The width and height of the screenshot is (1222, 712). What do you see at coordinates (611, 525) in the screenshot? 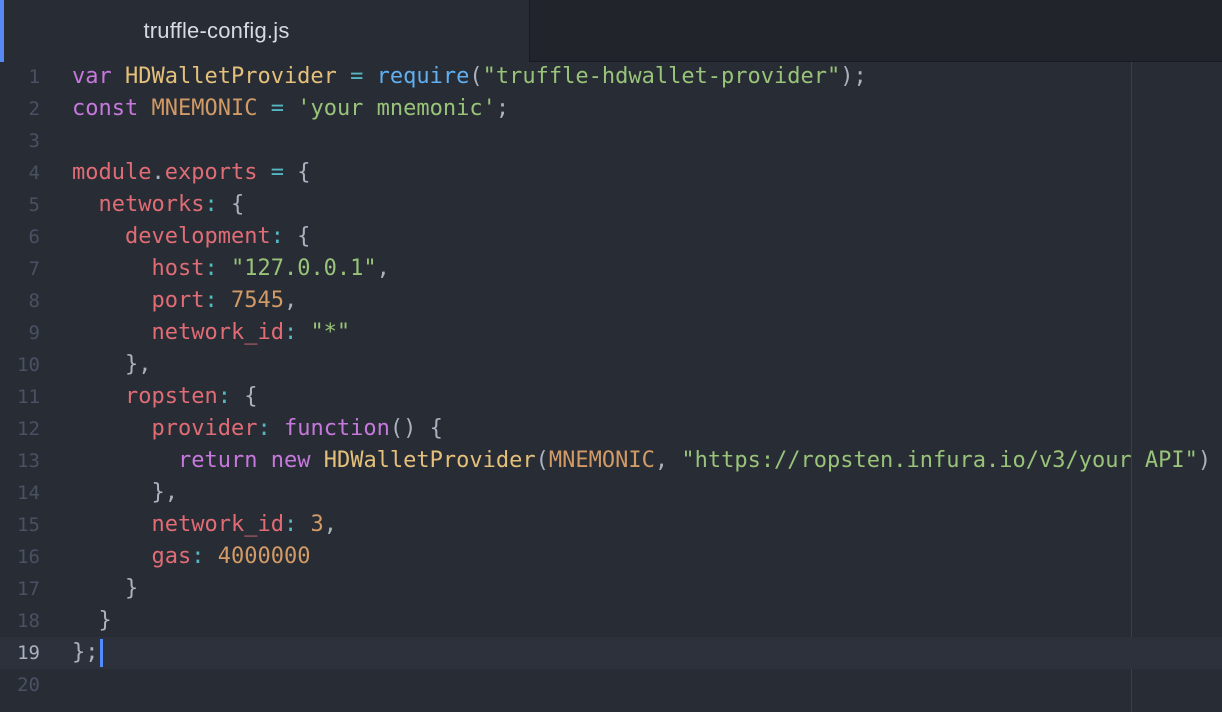
I see `code-line: 15 network_id: 3,` at bounding box center [611, 525].